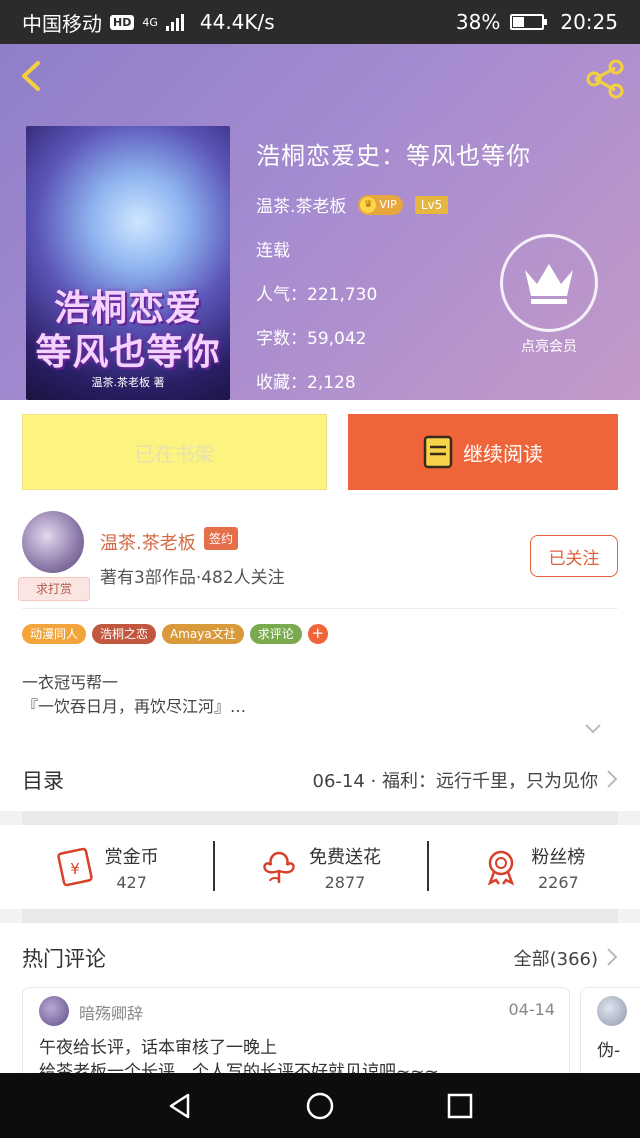 Image resolution: width=640 pixels, height=1138 pixels. I want to click on send-flower-button: 免费送花 2877, so click(319, 867).